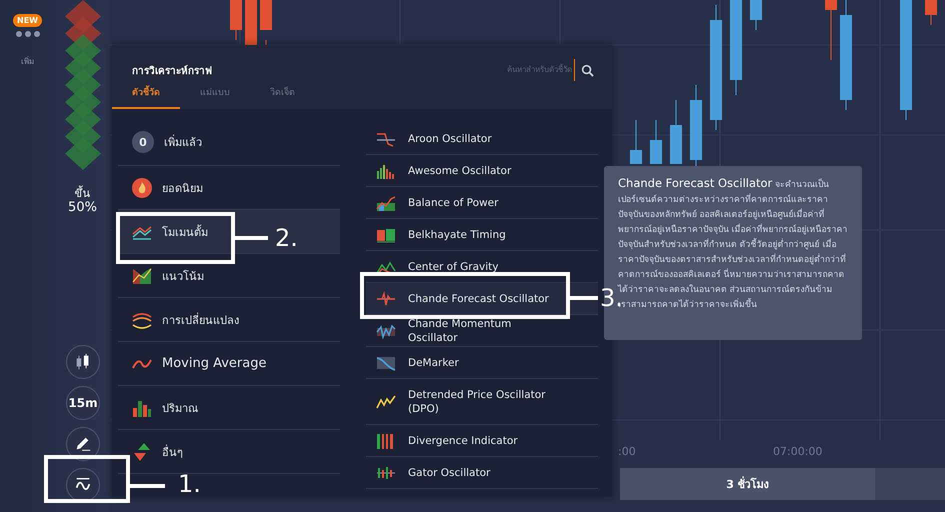 The height and width of the screenshot is (512, 945). Describe the element at coordinates (482, 139) in the screenshot. I see `indicator-item: Aroon Oscillator` at that location.